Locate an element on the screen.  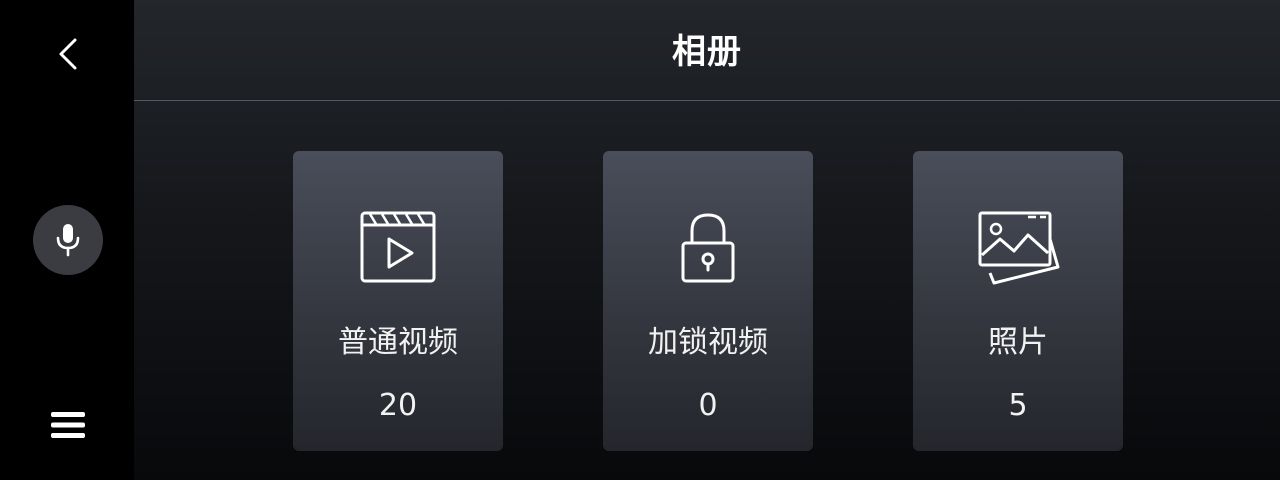
voice-button is located at coordinates (68, 240).